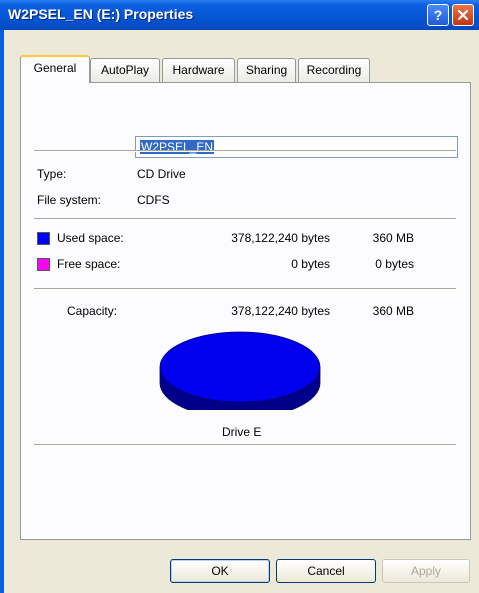  I want to click on tab-label: General, so click(55, 68).